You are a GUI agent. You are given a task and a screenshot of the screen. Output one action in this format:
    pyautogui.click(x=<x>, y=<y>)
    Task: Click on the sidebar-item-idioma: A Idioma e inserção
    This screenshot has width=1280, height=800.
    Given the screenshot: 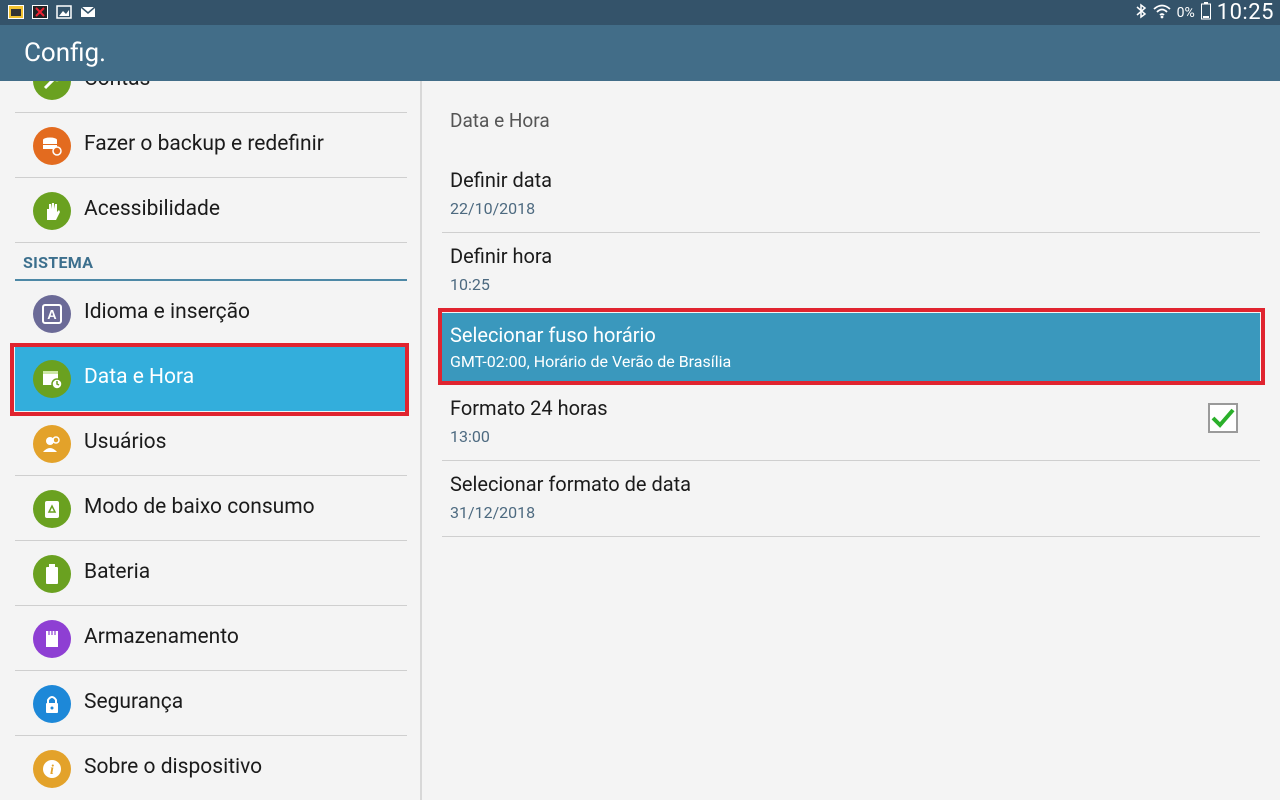 What is the action you would take?
    pyautogui.click(x=211, y=314)
    